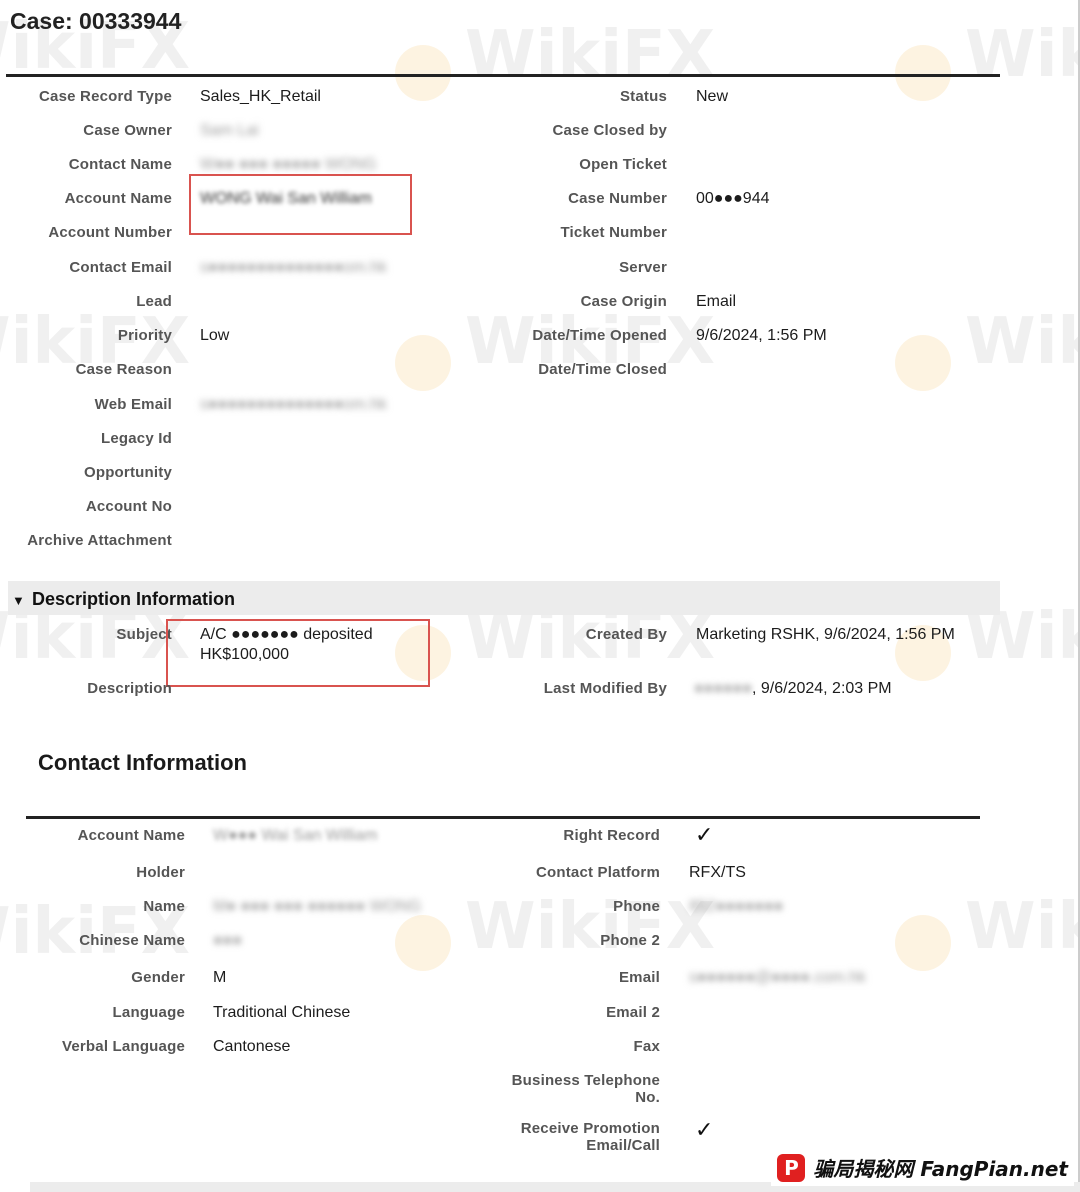 The width and height of the screenshot is (1080, 1192). Describe the element at coordinates (293, 268) in the screenshot. I see `field-value-contact-email: s●●●●●●●●●●●●●●om.hk` at that location.